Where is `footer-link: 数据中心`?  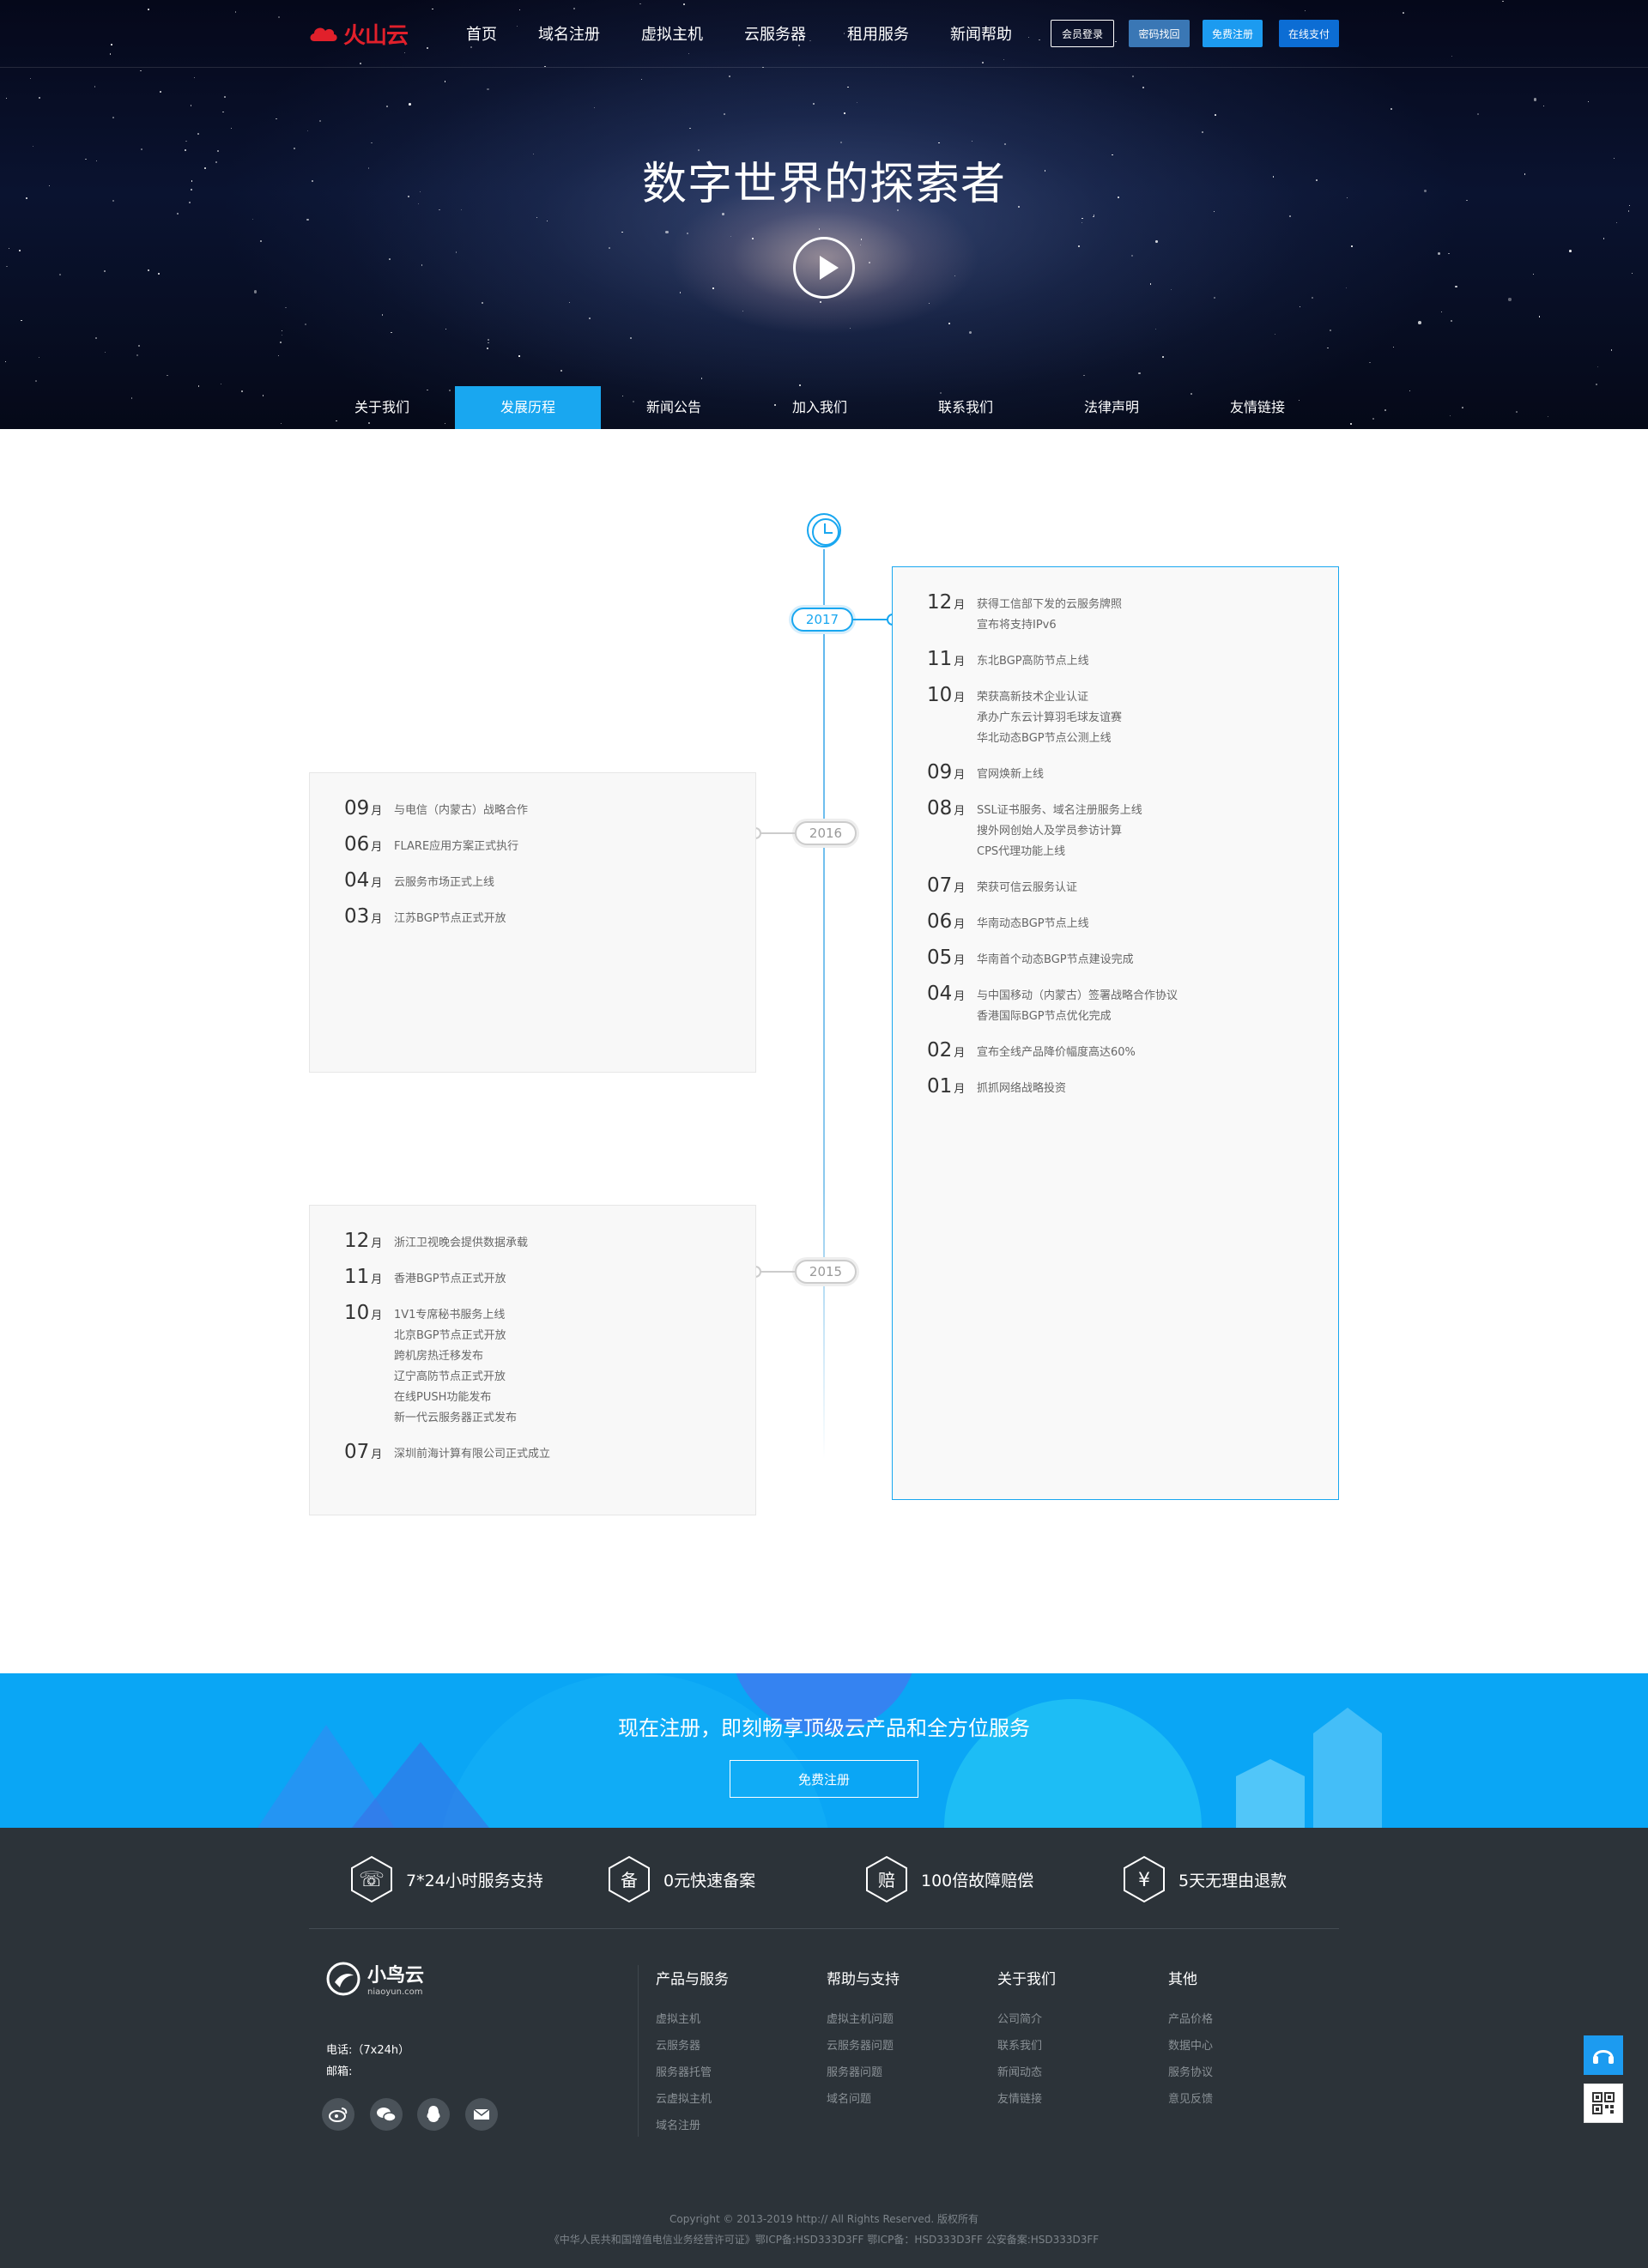
footer-link: 数据中心 is located at coordinates (1190, 2044).